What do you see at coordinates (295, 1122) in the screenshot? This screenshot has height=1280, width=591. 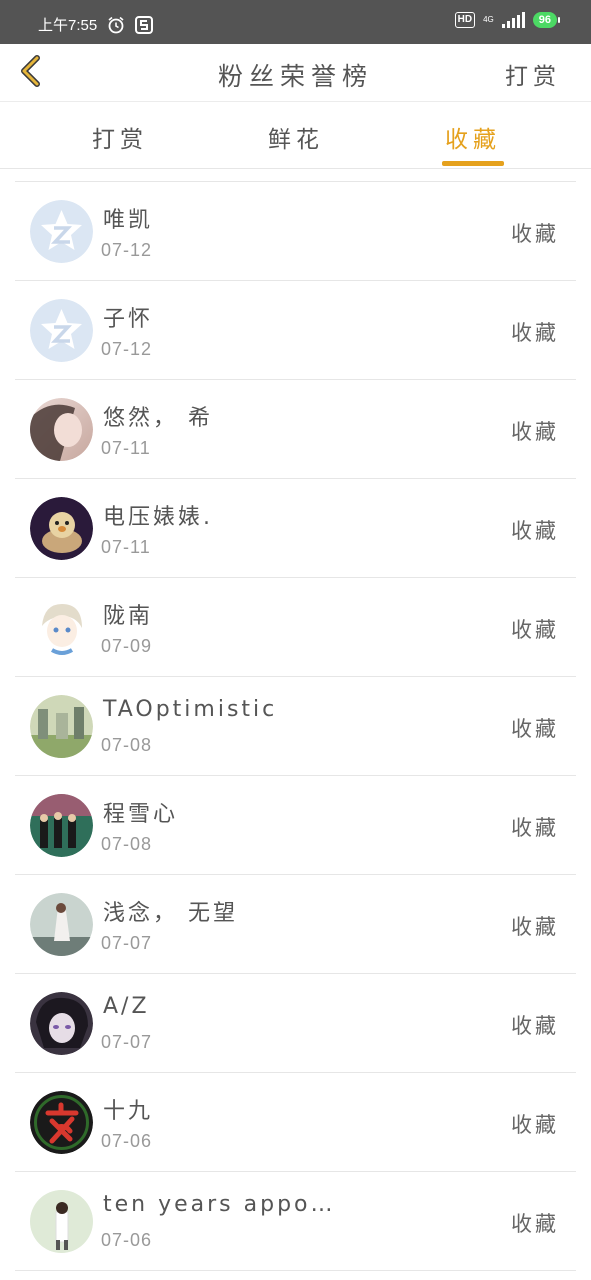 I see `list-item: 十九 07-06 收藏` at bounding box center [295, 1122].